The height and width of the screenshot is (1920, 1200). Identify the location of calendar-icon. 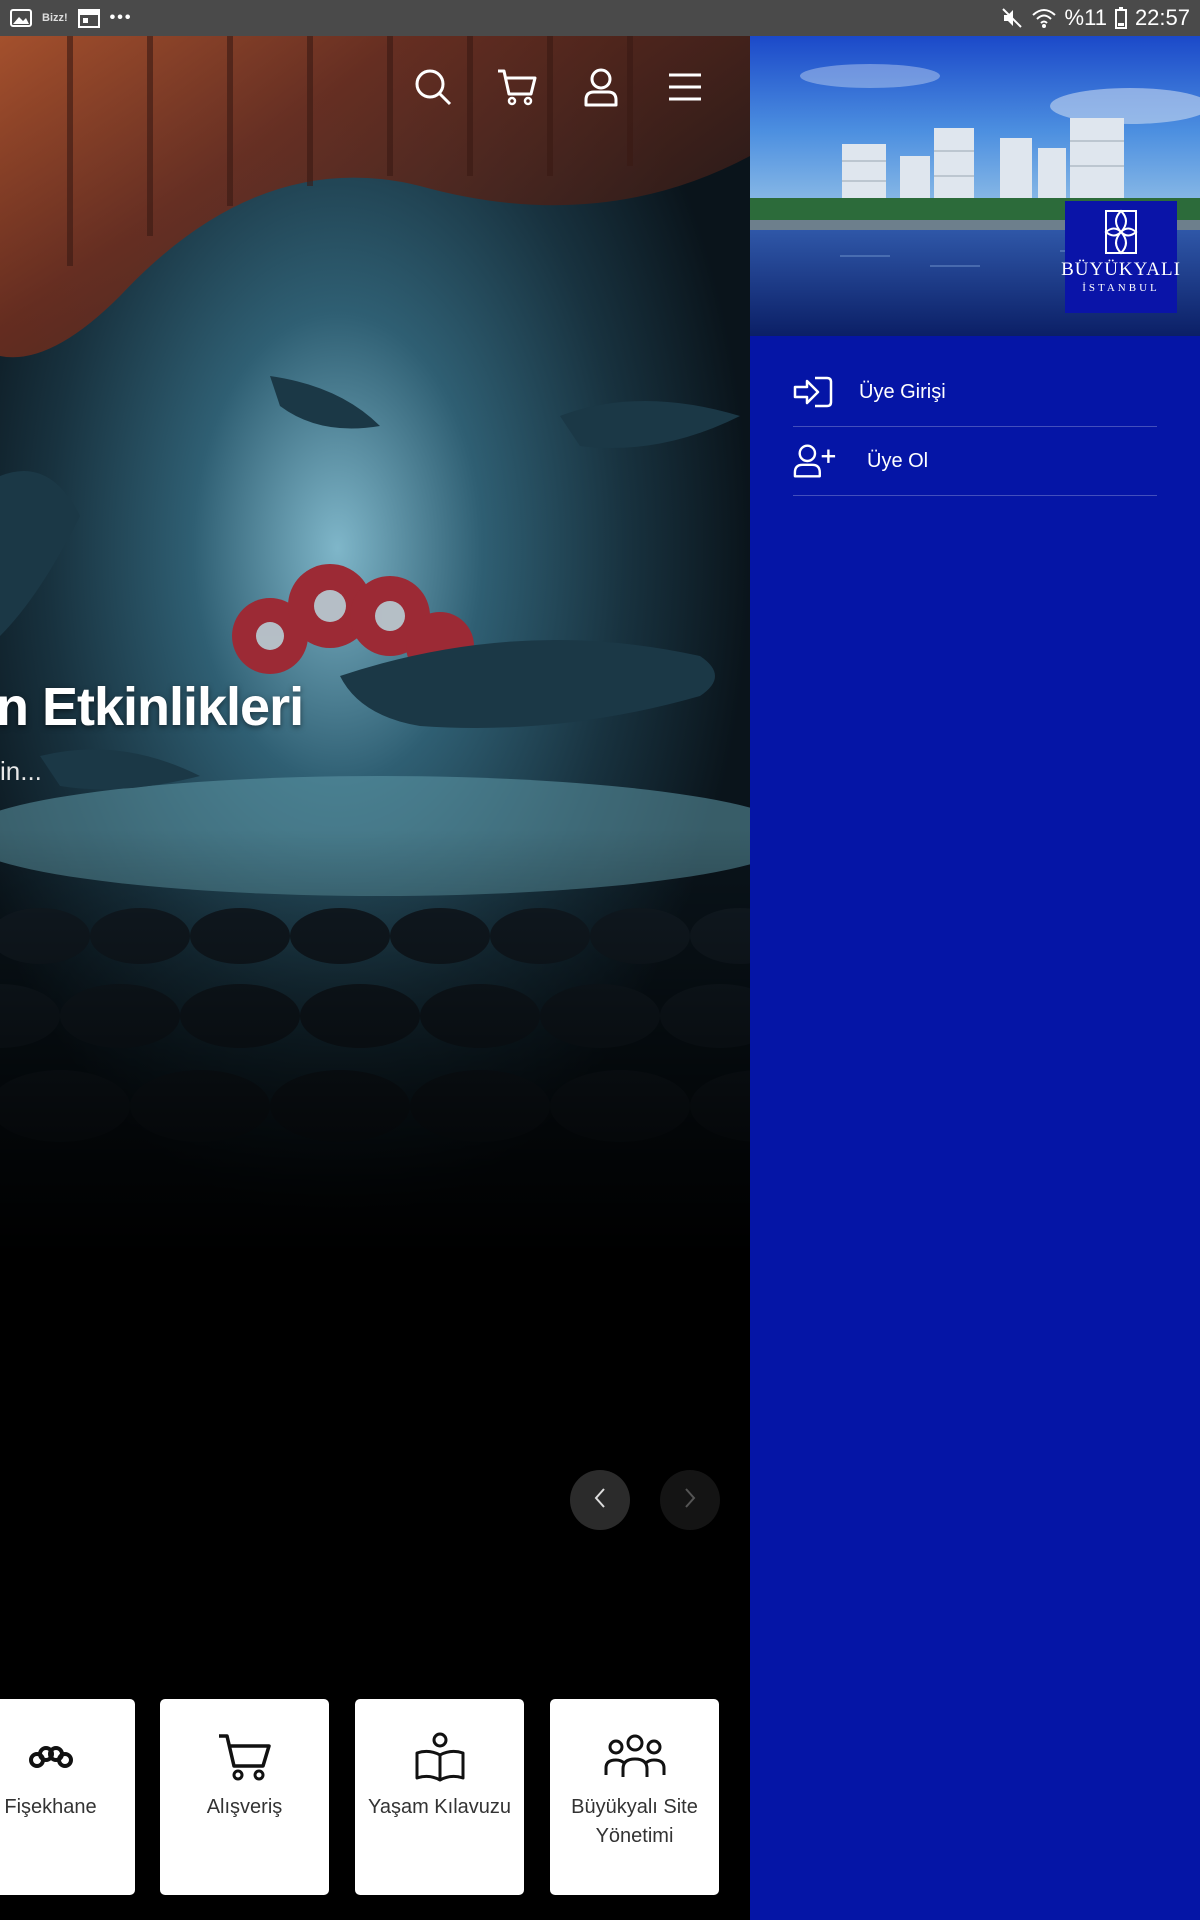
(88, 18).